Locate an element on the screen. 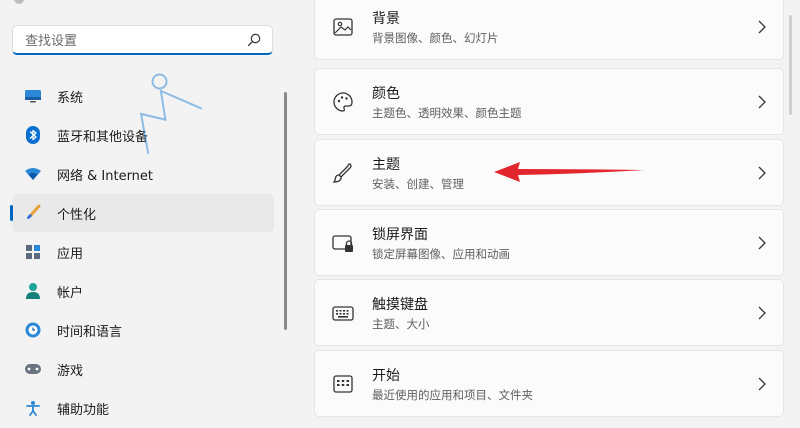 This screenshot has width=800, height=428. apps-icon is located at coordinates (33, 252).